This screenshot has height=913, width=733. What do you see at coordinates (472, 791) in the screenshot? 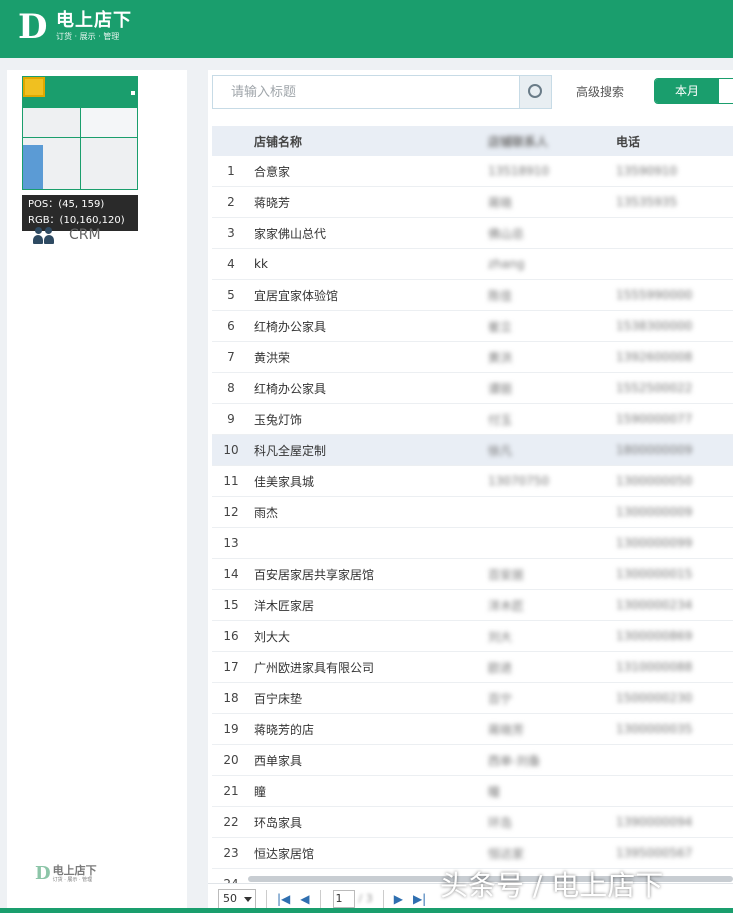
I see `table-row: 21 瞳 瞳` at bounding box center [472, 791].